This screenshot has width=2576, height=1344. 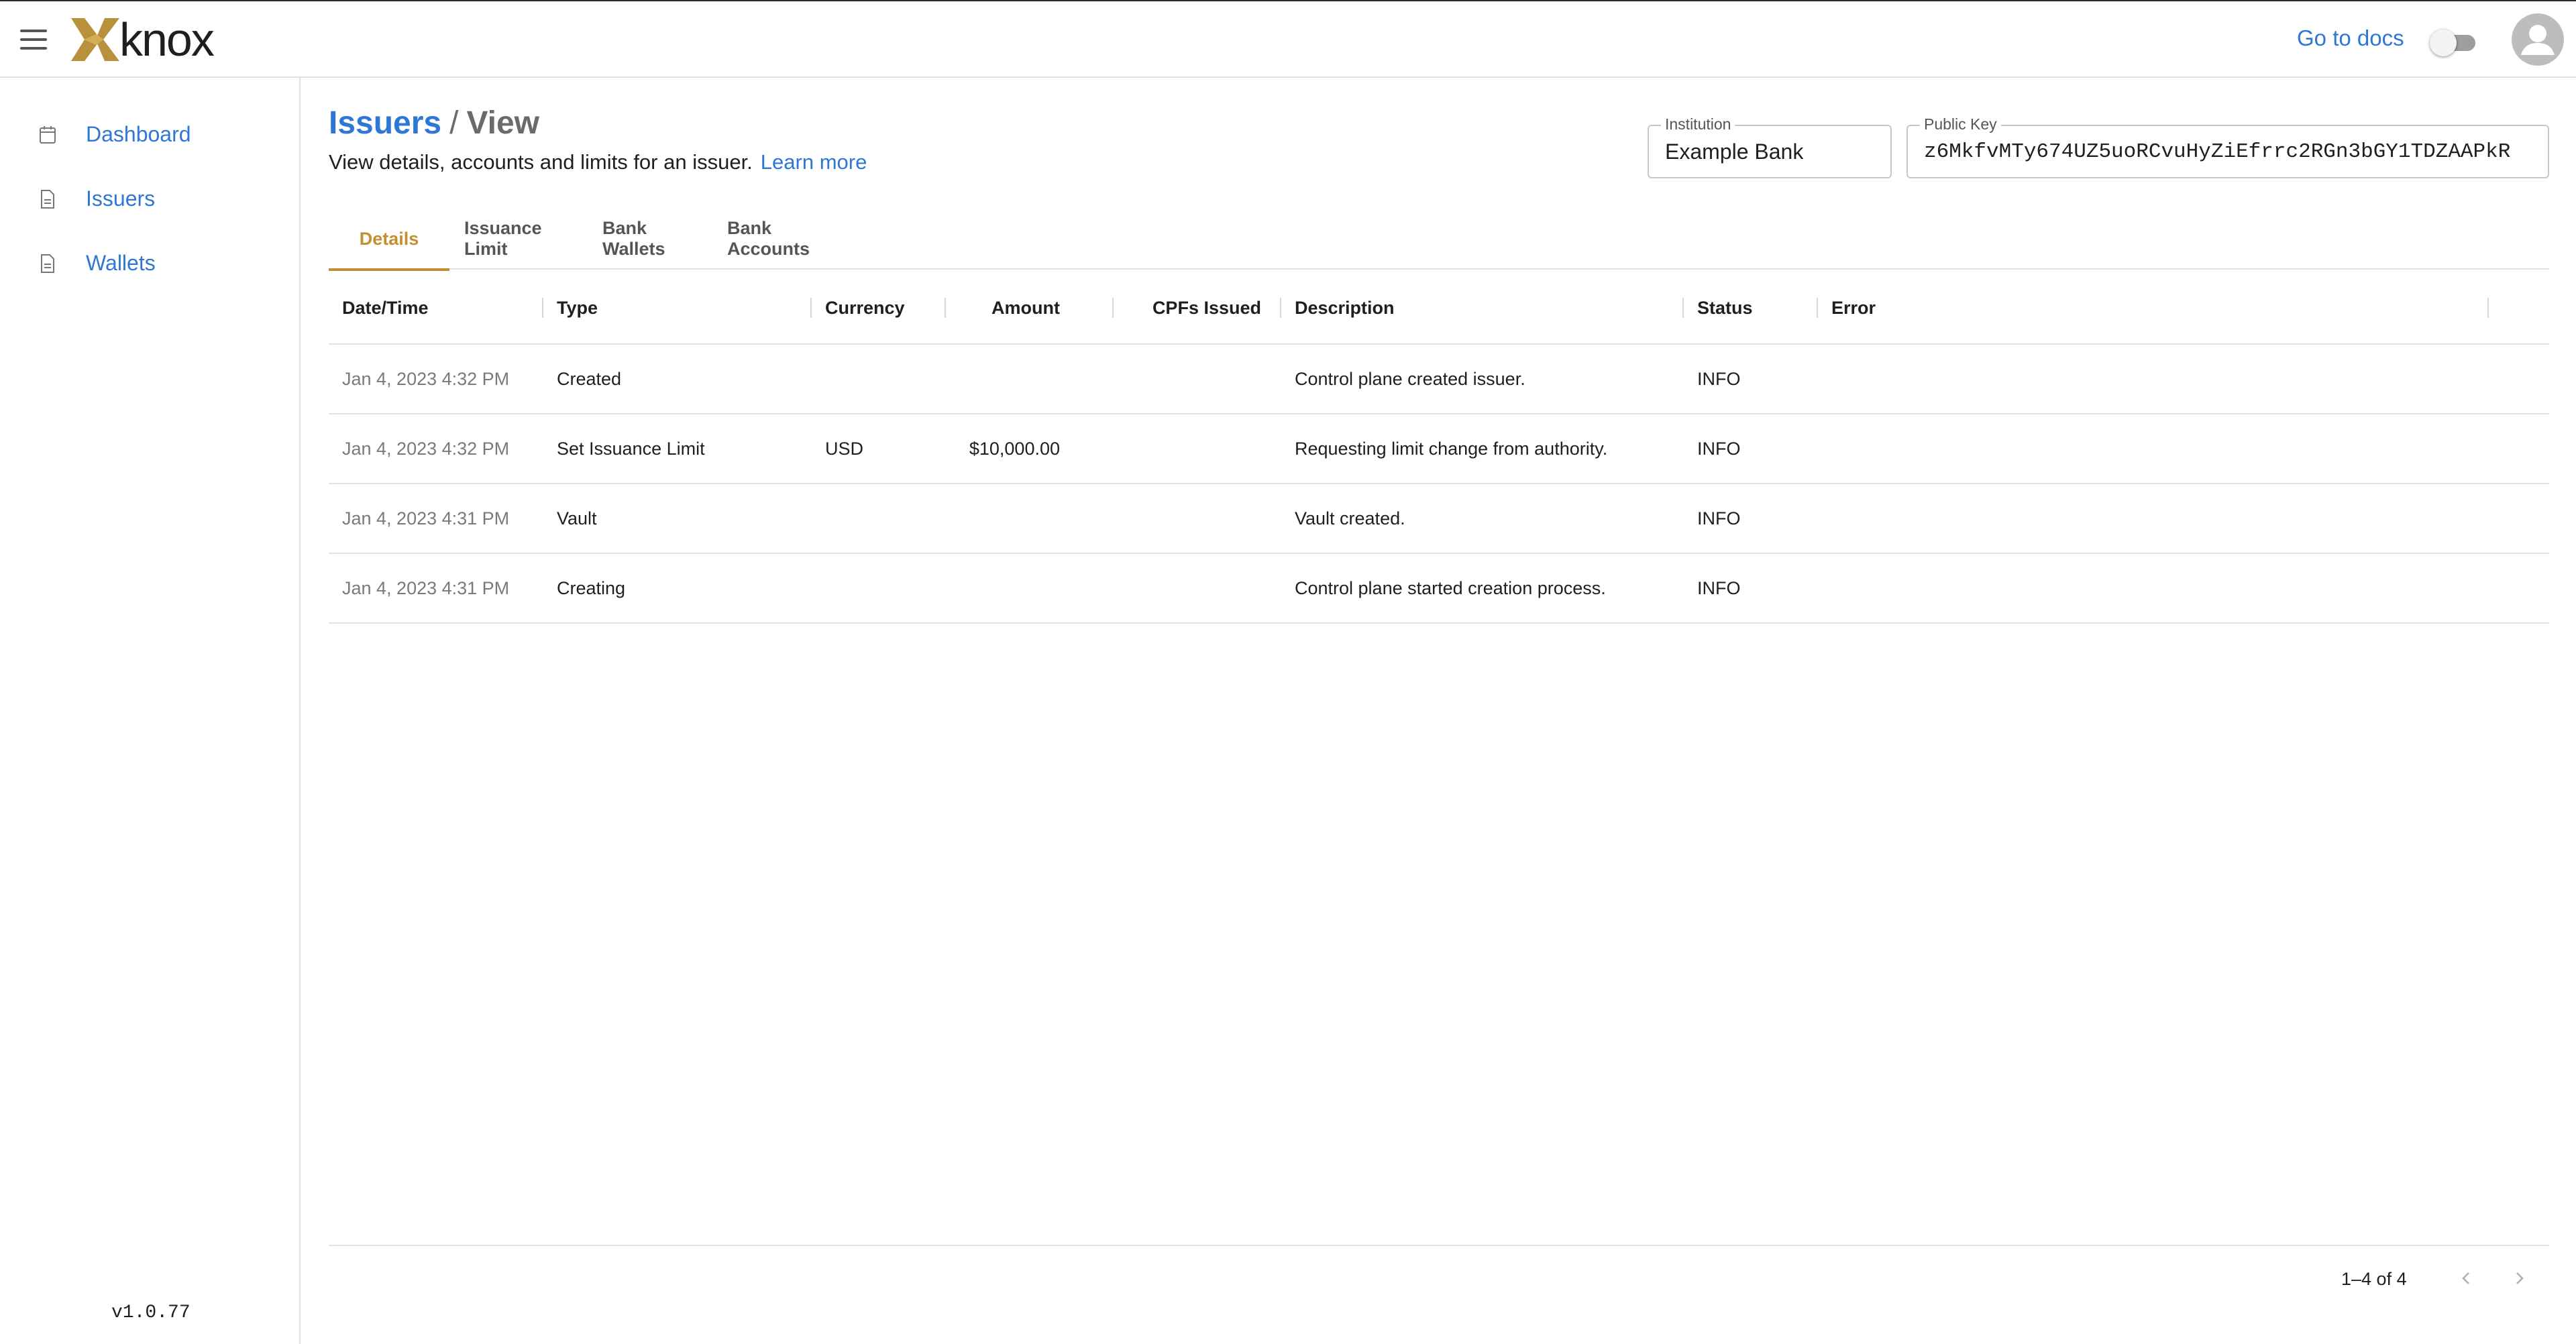 I want to click on cell-type: Vault, so click(x=577, y=518).